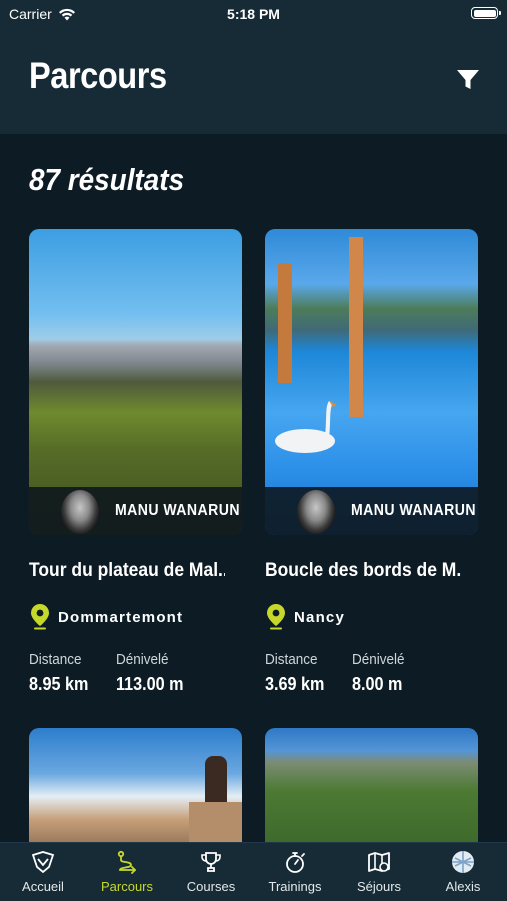 This screenshot has height=901, width=507. I want to click on tab-courses: Courses, so click(211, 872).